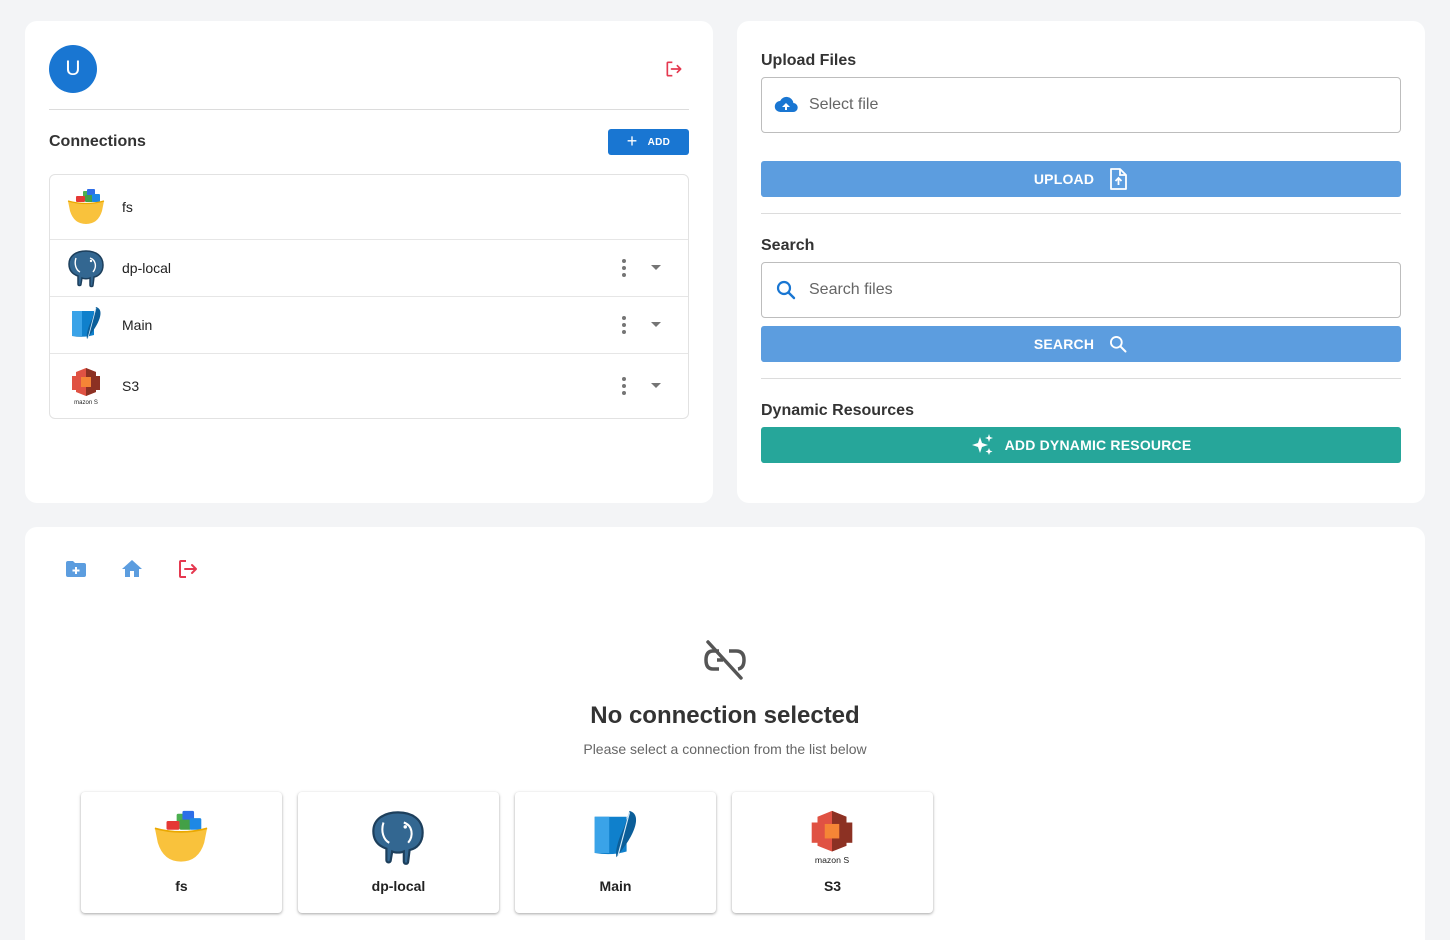  What do you see at coordinates (369, 386) in the screenshot?
I see `connection-item-s3: S3` at bounding box center [369, 386].